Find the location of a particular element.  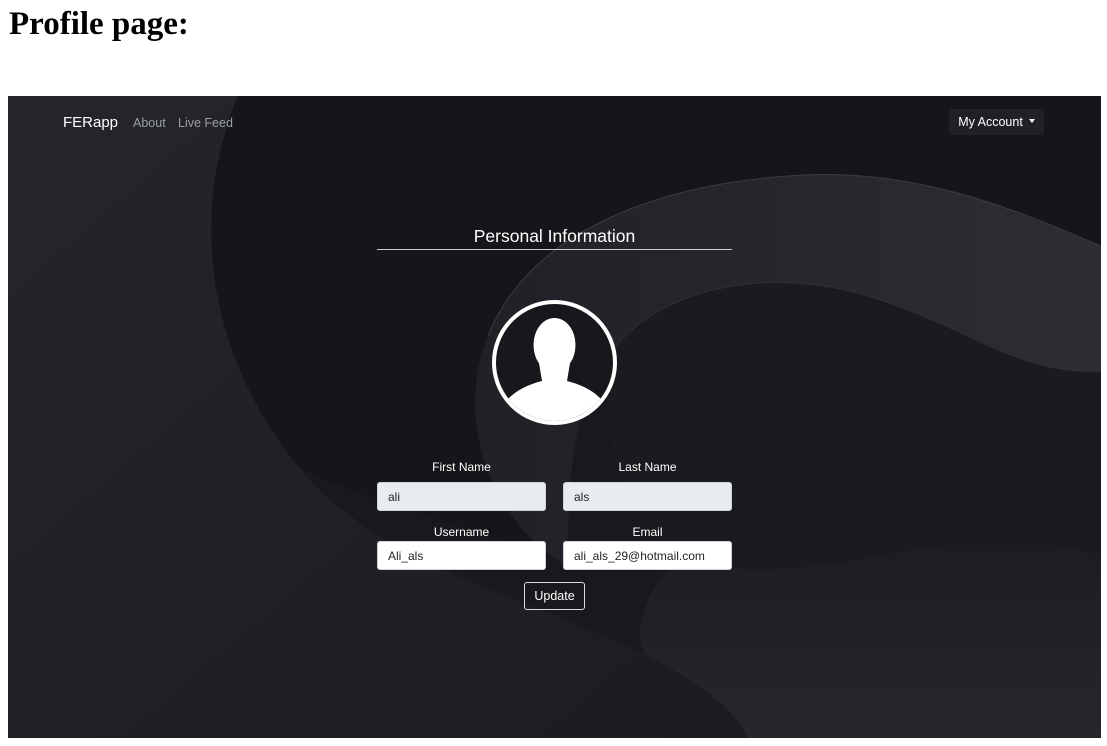

first-name-field is located at coordinates (461, 496).